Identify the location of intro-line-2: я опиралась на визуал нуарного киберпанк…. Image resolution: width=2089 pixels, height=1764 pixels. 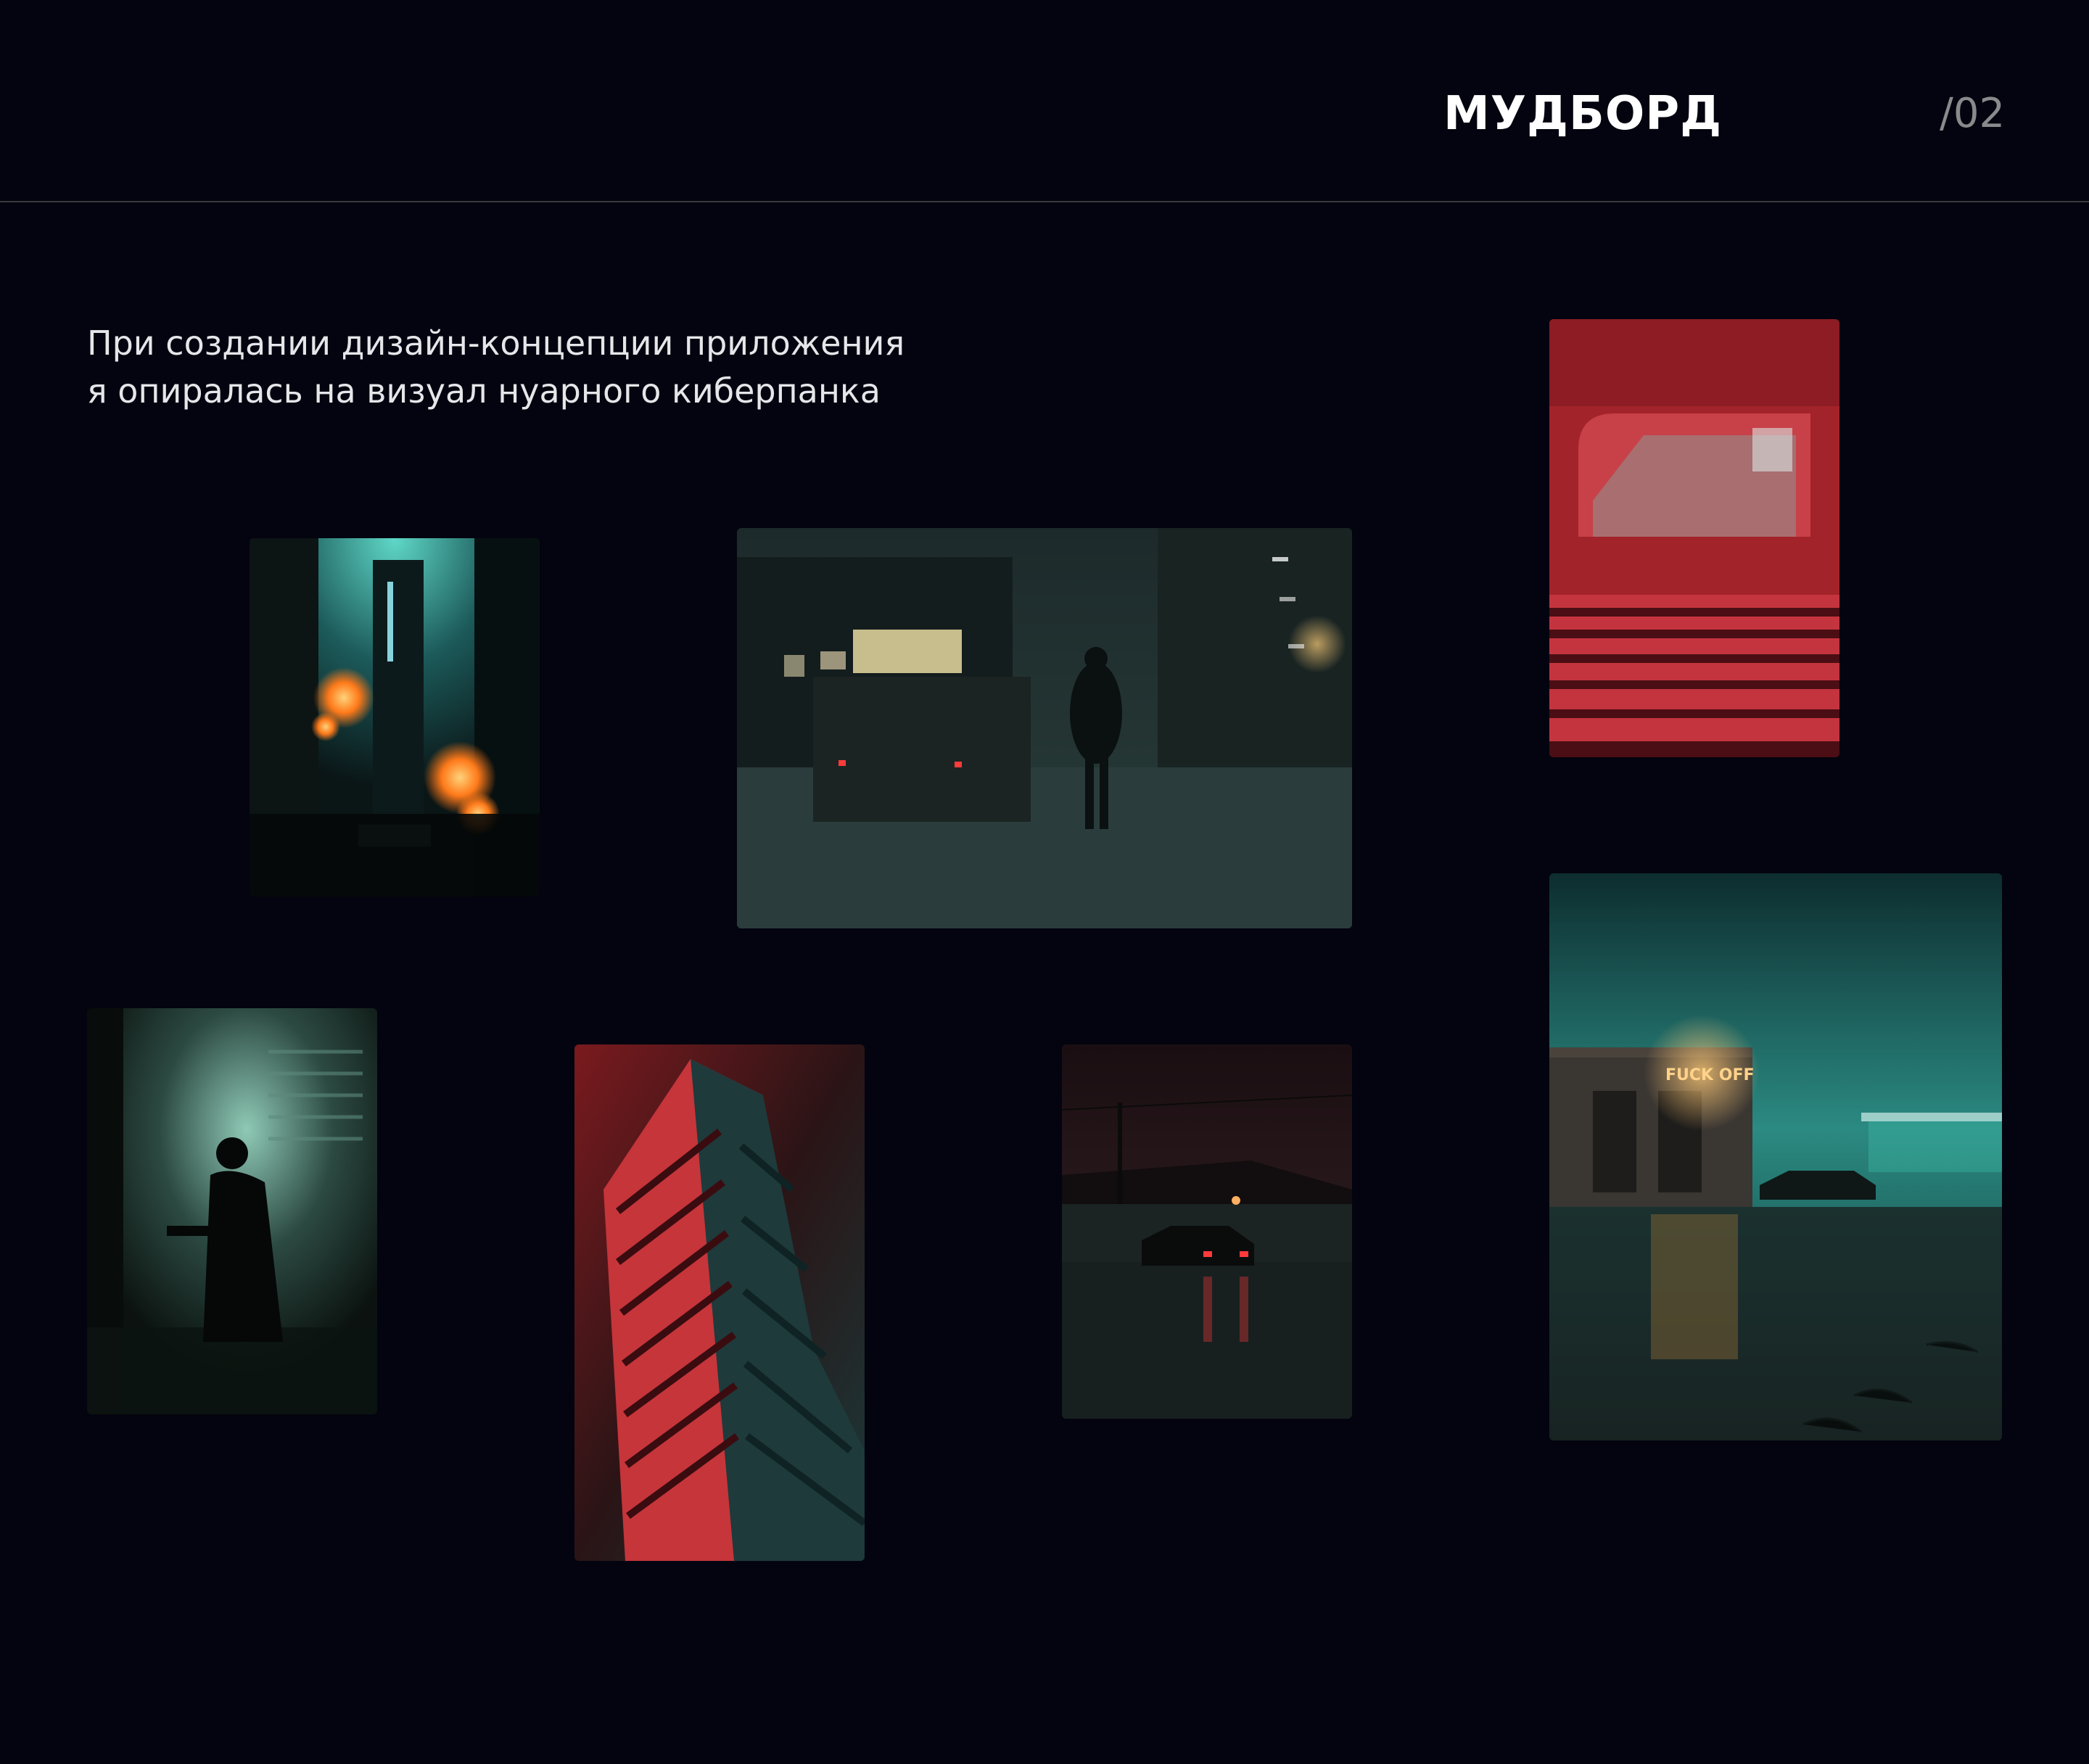
(484, 391).